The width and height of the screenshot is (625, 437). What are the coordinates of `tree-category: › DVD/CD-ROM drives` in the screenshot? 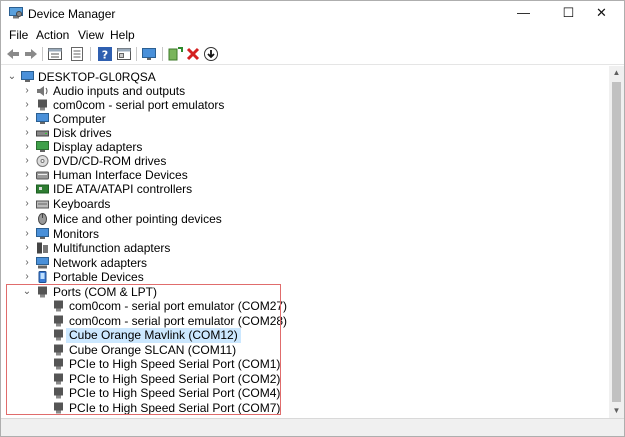 It's located at (301, 161).